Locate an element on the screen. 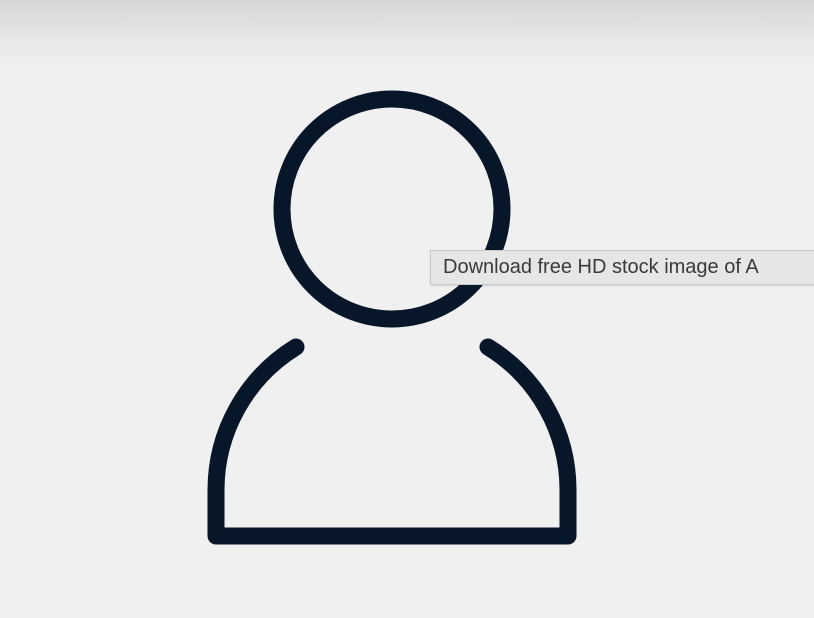 Image resolution: width=814 pixels, height=618 pixels. image-tooltip: Download free HD stock image of A is located at coordinates (622, 267).